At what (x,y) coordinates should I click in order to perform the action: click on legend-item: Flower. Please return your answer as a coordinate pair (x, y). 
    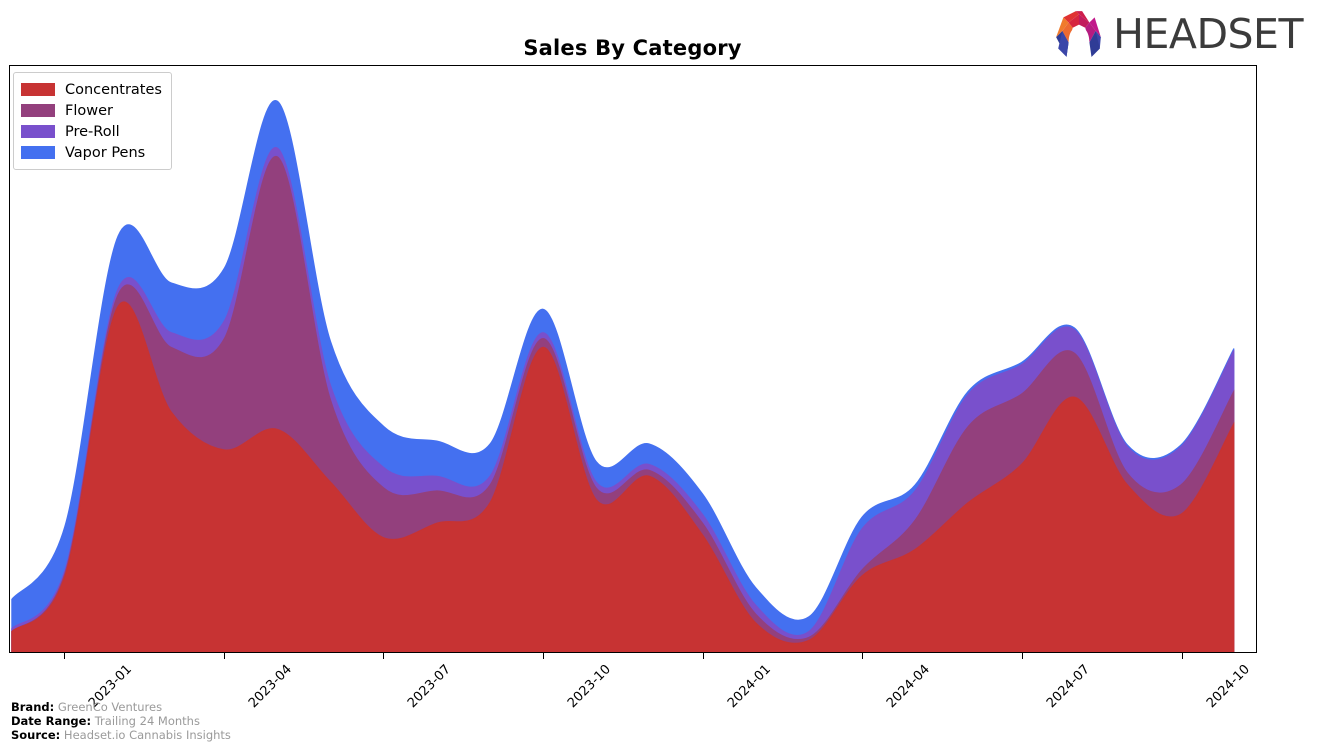
    Looking at the image, I should click on (91, 110).